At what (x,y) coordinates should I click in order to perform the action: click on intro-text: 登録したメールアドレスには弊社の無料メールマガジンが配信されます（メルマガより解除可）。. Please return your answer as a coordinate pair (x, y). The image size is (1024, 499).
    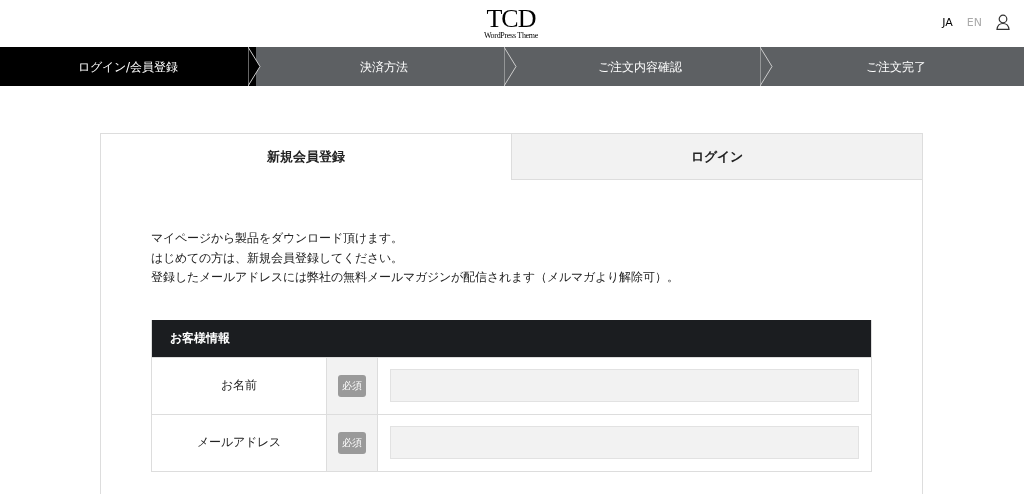
    Looking at the image, I should click on (415, 277).